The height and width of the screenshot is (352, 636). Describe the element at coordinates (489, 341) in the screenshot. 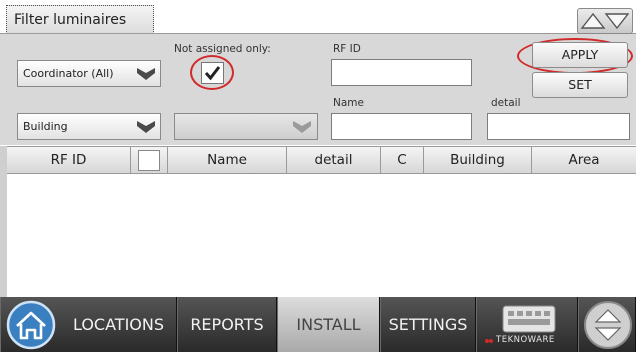

I see `teknoware-logo-mark` at that location.